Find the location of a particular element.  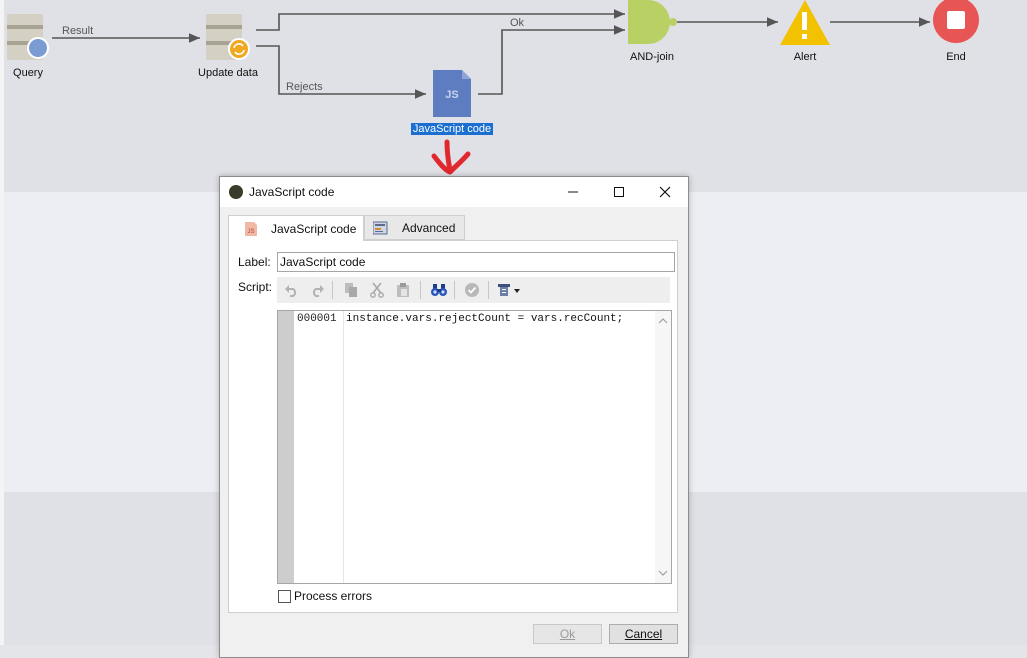

javascript-node: JS is located at coordinates (452, 93).